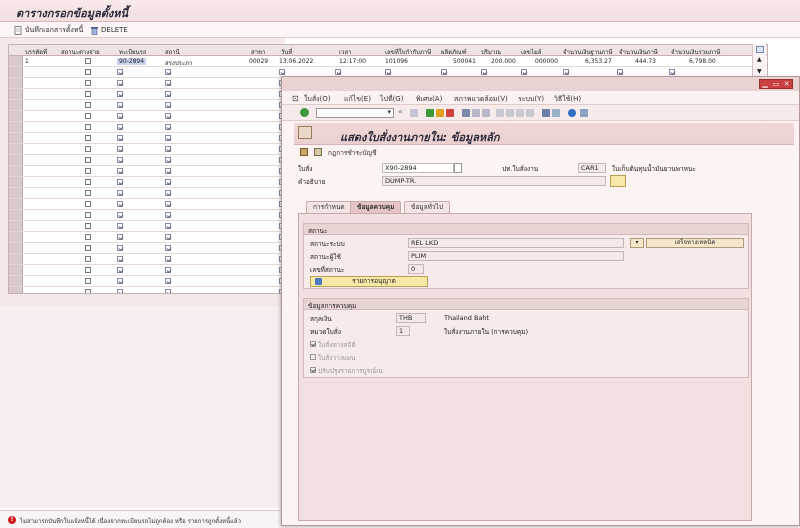 The image size is (800, 528). I want to click on layout-icon, so click(584, 113).